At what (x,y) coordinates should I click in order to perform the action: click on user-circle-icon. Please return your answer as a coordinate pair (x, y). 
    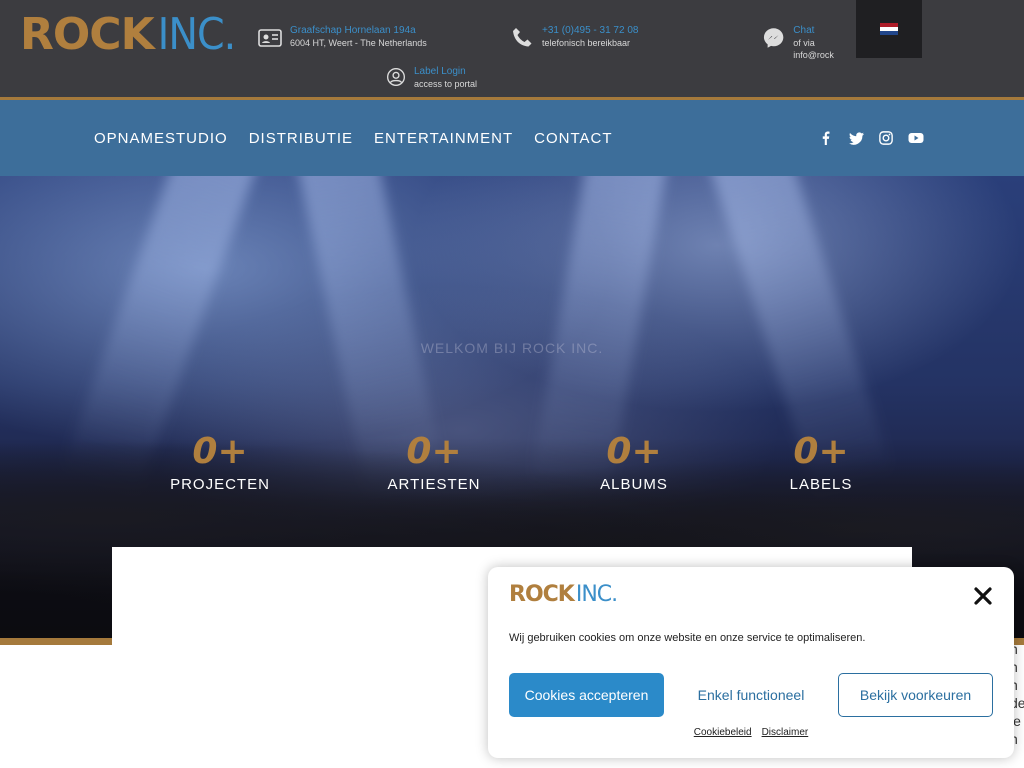
    Looking at the image, I should click on (396, 77).